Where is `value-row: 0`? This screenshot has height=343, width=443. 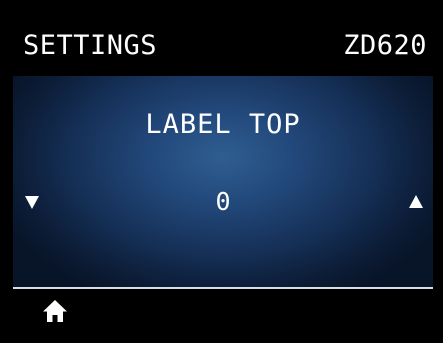 value-row: 0 is located at coordinates (223, 202).